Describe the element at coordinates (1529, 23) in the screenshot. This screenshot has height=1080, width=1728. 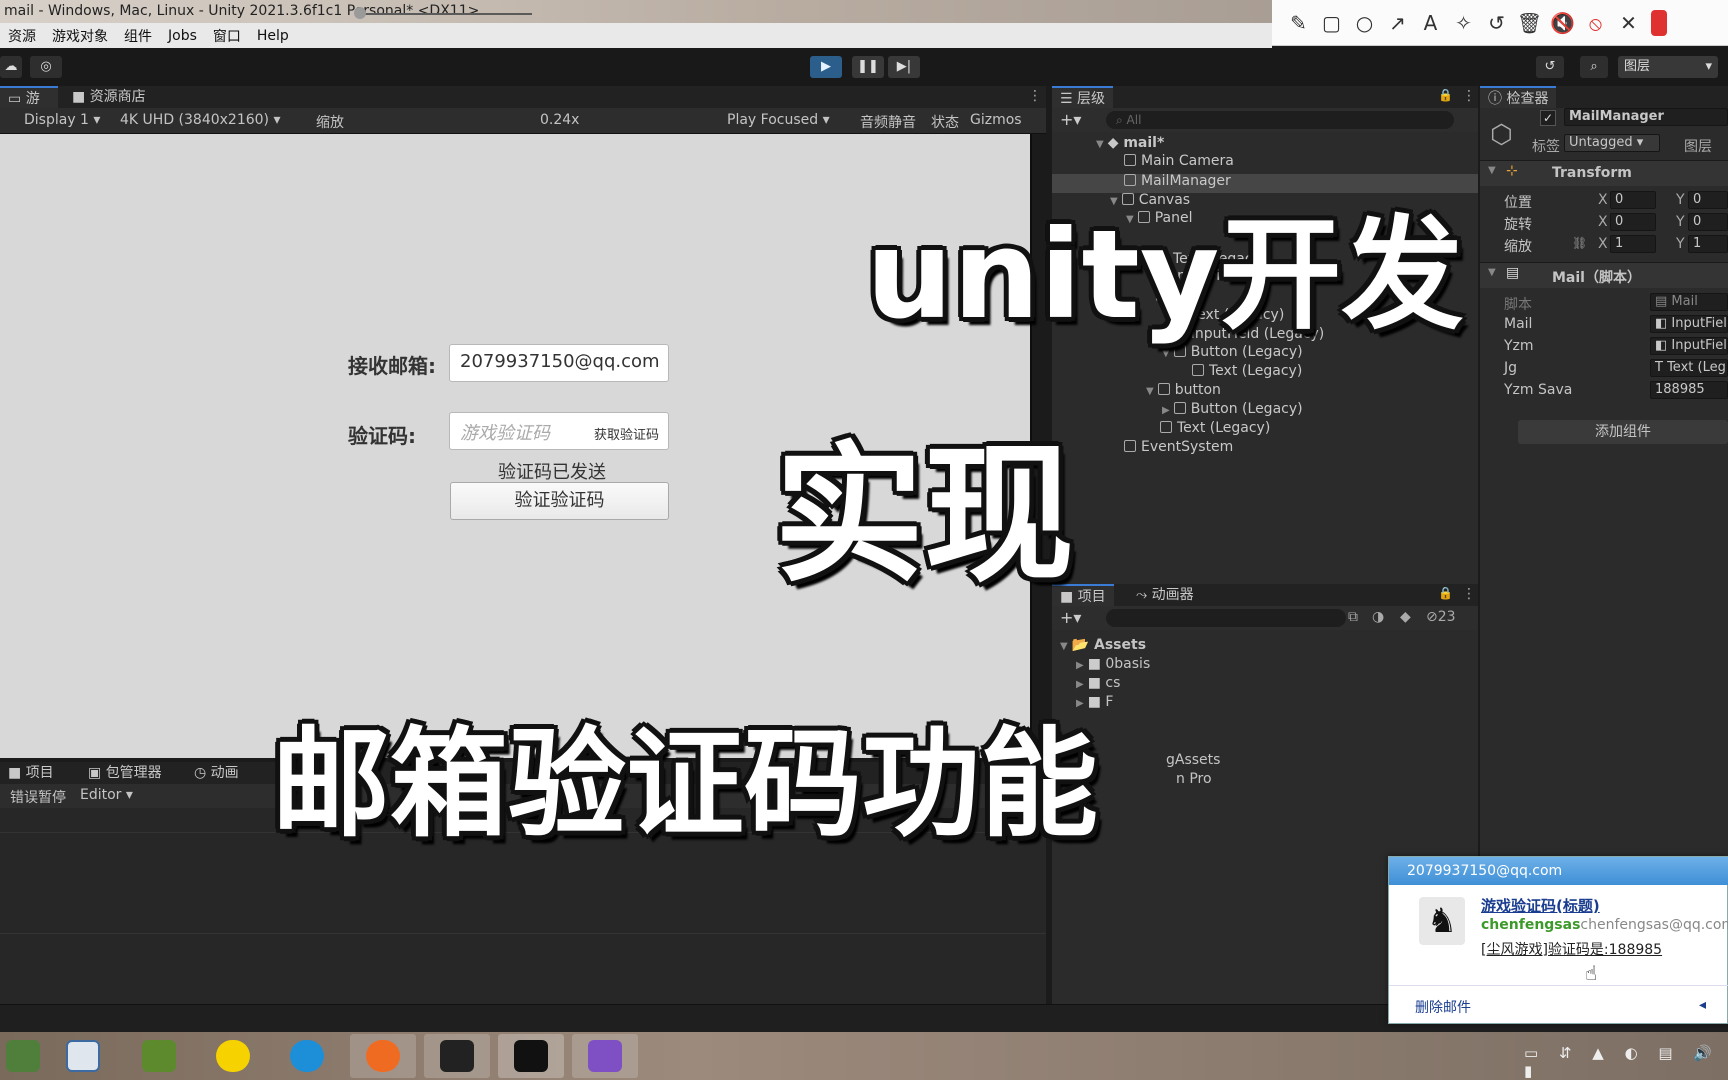
I see `trash-icon: 🗑` at that location.